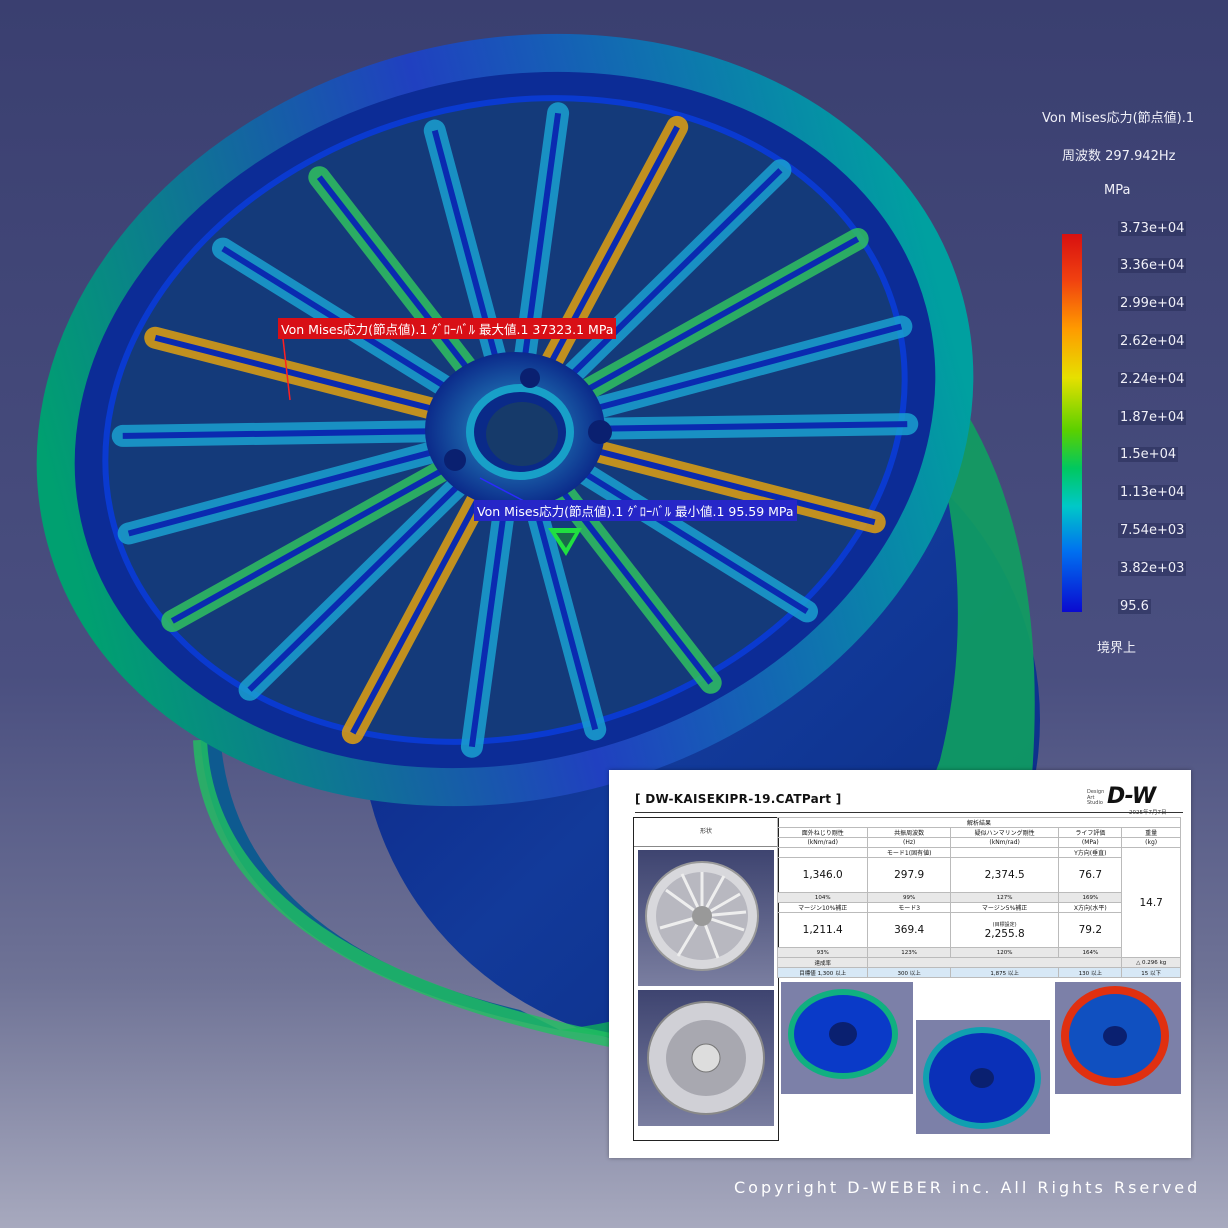 This screenshot has height=1228, width=1228. What do you see at coordinates (847, 1038) in the screenshot?
I see `fea-thumbnail-front` at bounding box center [847, 1038].